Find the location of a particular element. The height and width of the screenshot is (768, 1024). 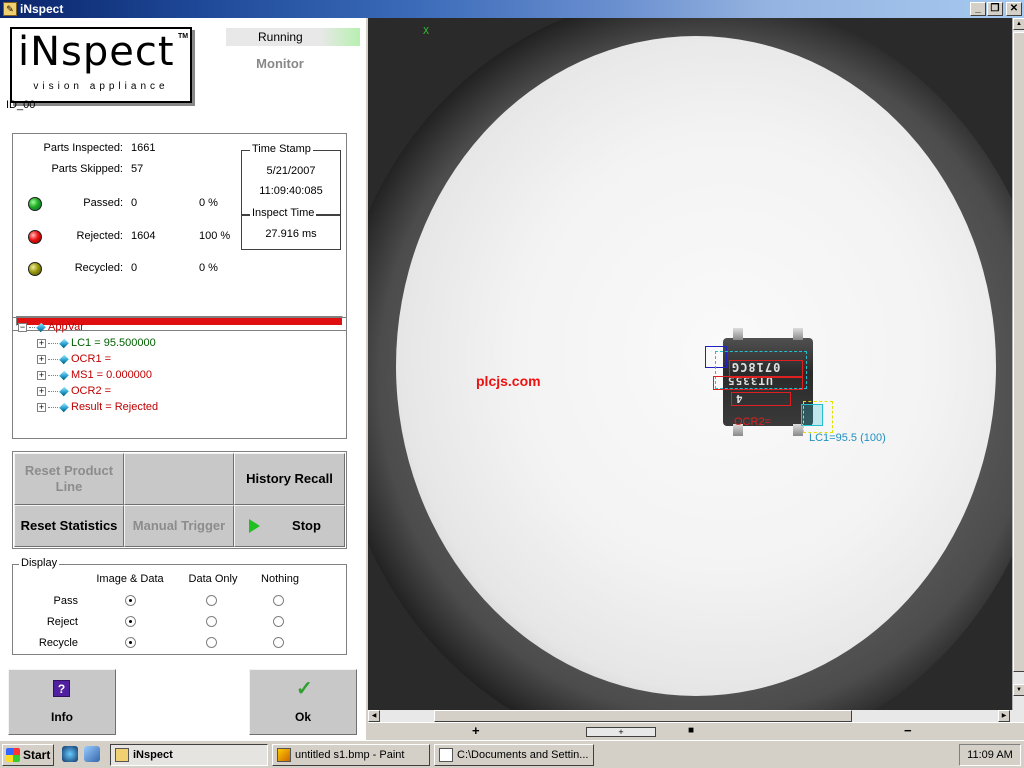

pass-image-data-radio is located at coordinates (130, 600).